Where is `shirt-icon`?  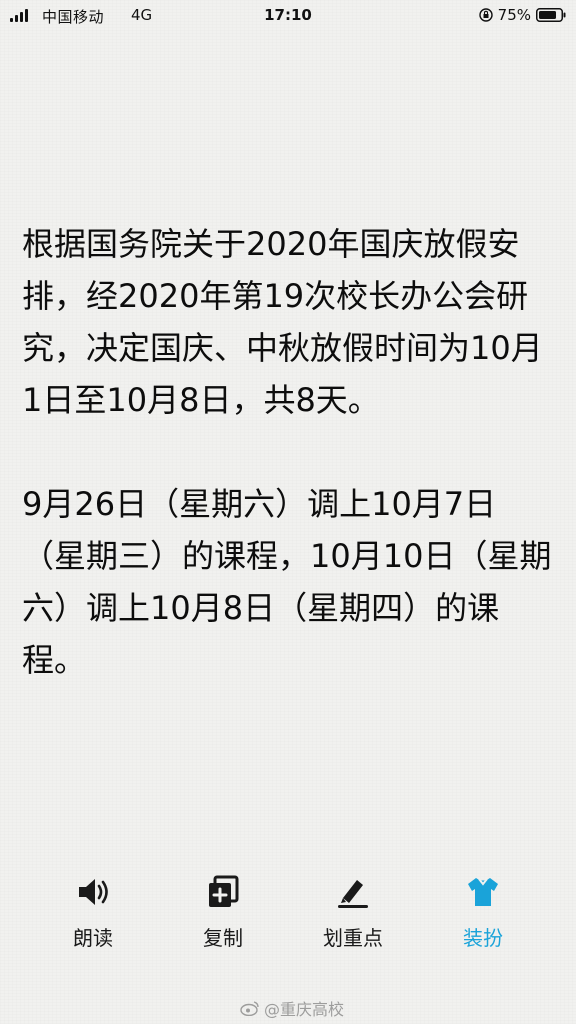 shirt-icon is located at coordinates (483, 892).